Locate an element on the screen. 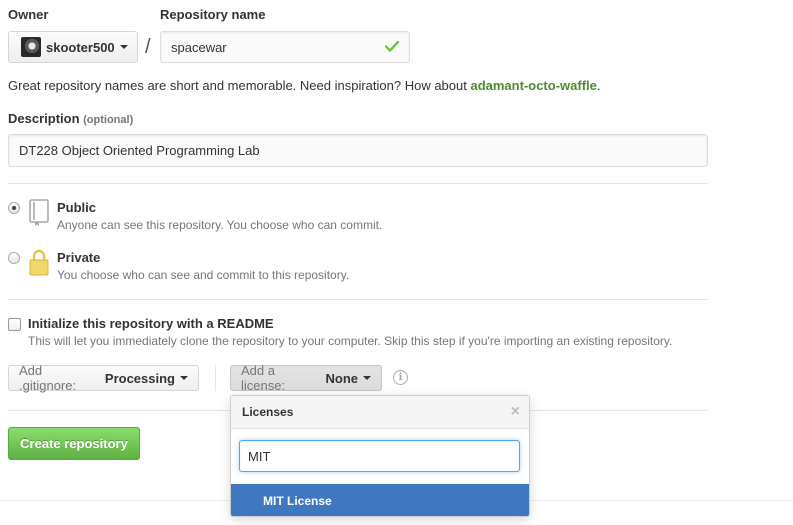 The image size is (793, 525). suggestion-link: adamant-octo-waffle is located at coordinates (533, 85).